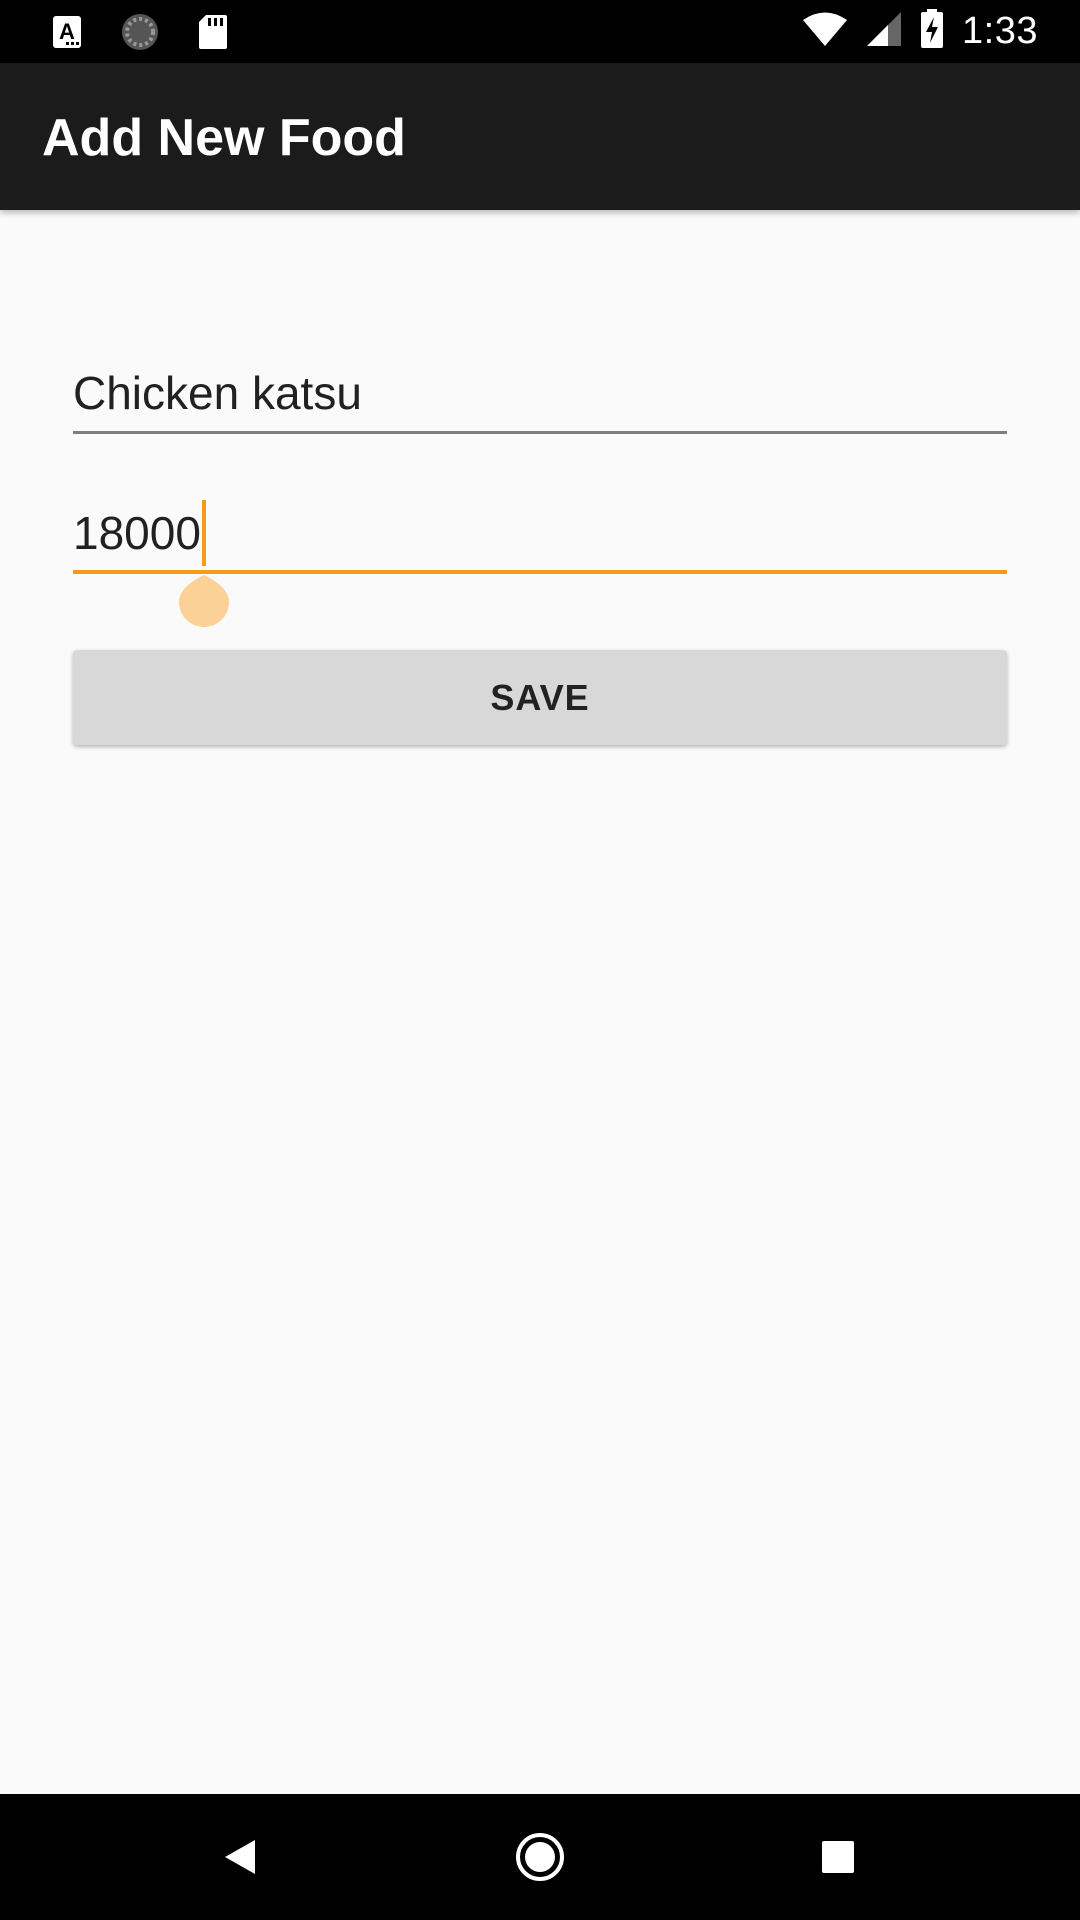  I want to click on font-a-notification-icon: A, so click(67, 34).